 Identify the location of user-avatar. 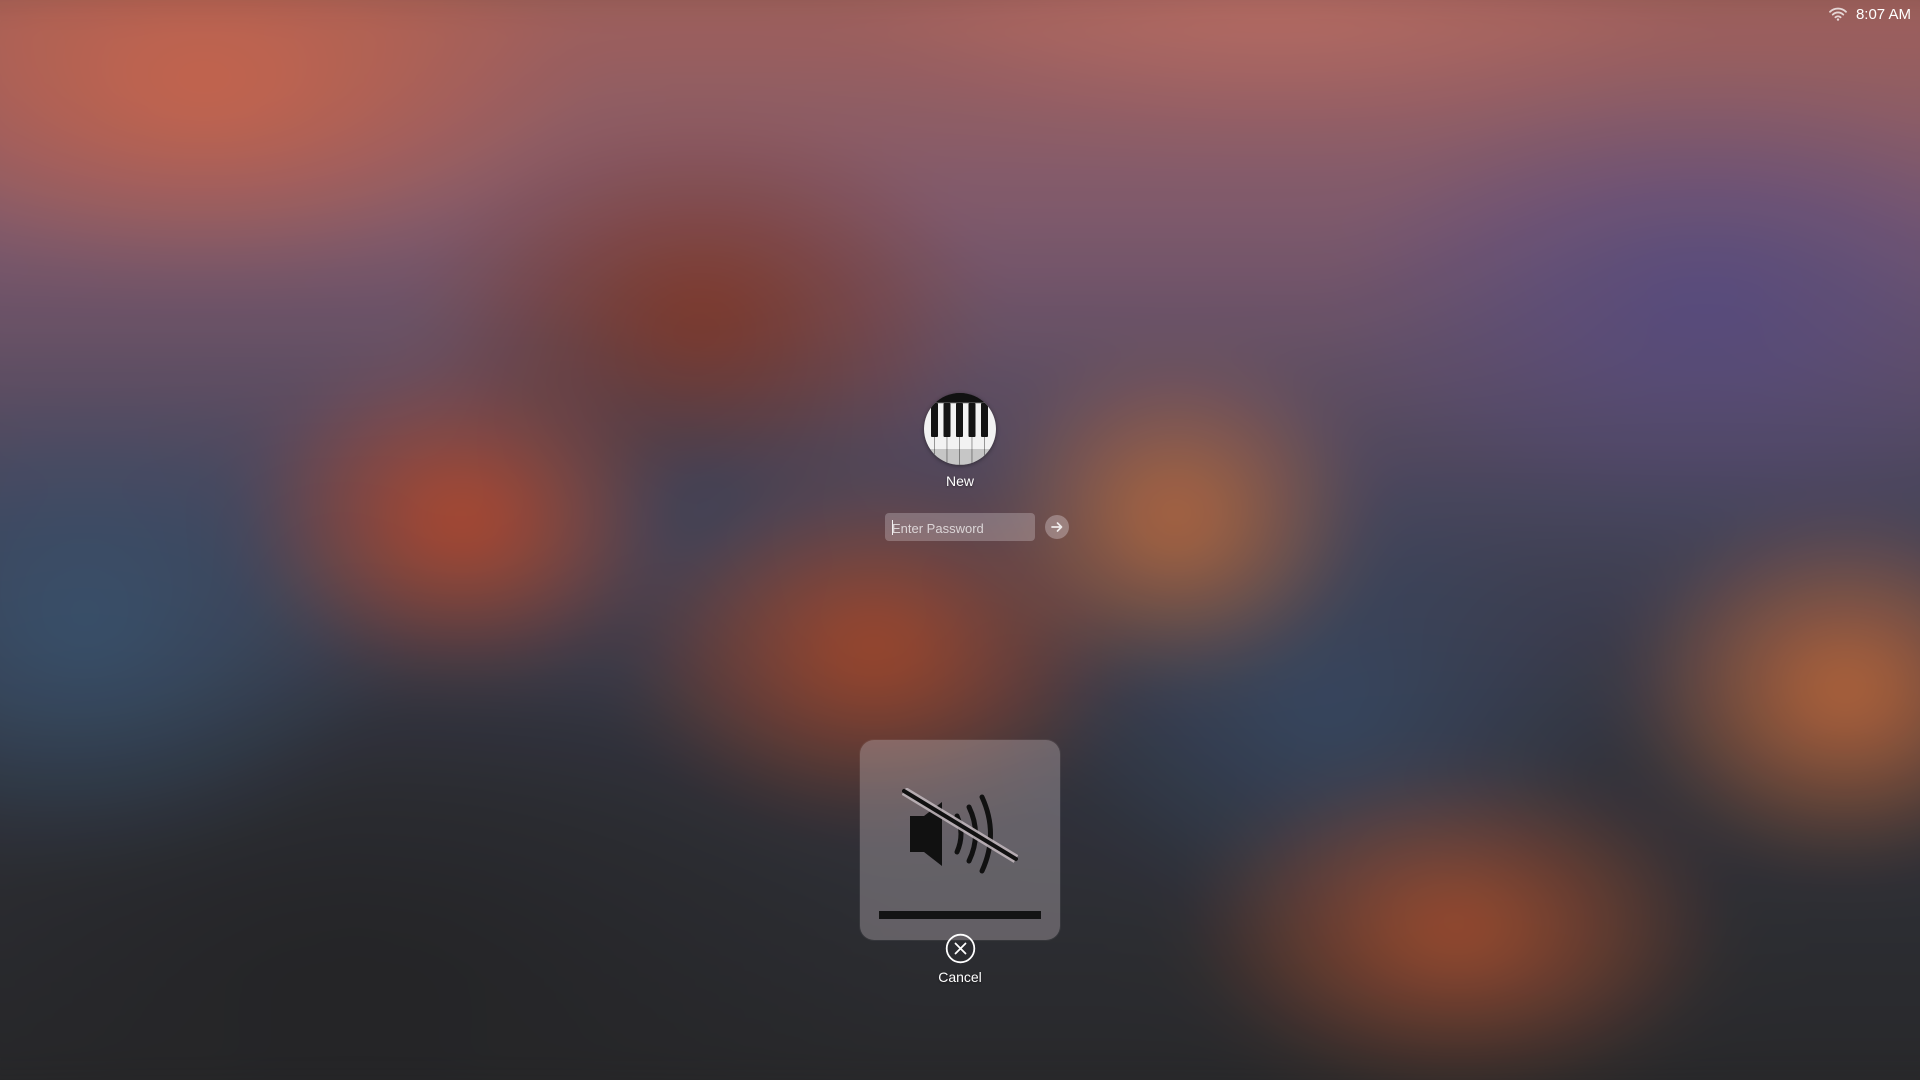
(960, 429).